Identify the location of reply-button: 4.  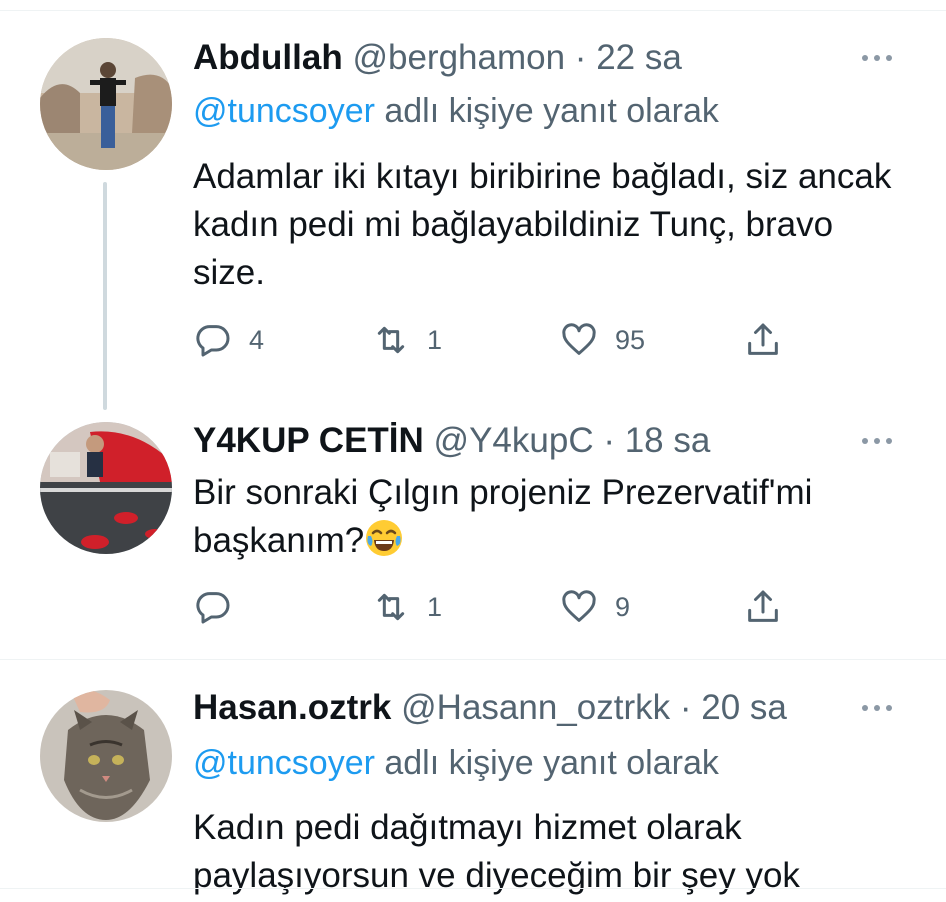
(228, 340).